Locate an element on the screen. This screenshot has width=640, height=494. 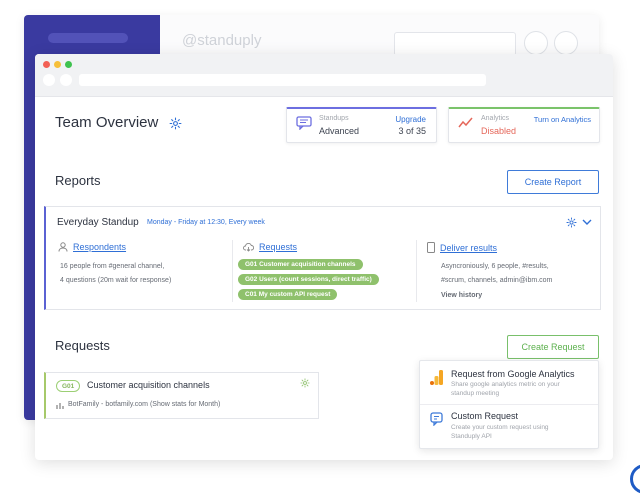
request-tag: C01 My custom API request is located at coordinates (288, 294).